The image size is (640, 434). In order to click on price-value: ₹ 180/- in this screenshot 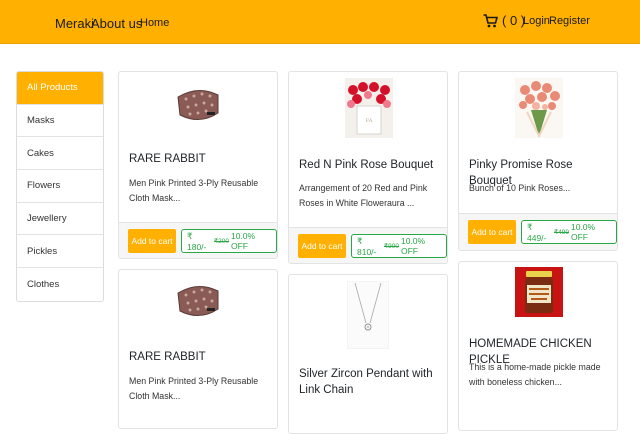, I will do `click(197, 241)`.